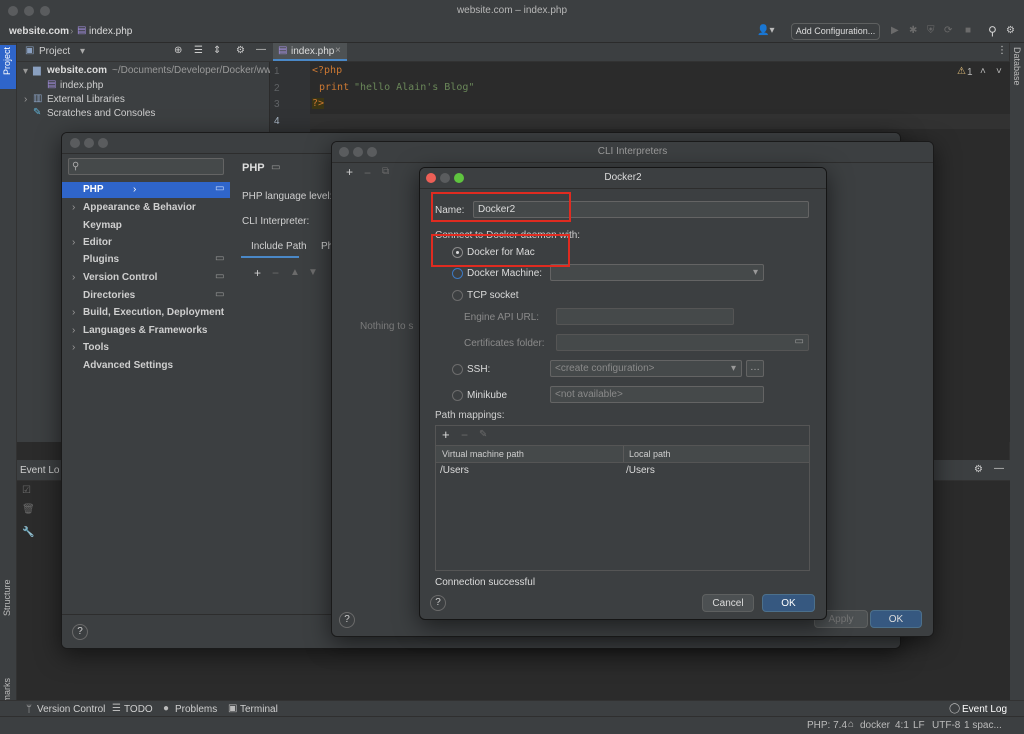  What do you see at coordinates (39, 31) in the screenshot?
I see `nav-project: website.com` at bounding box center [39, 31].